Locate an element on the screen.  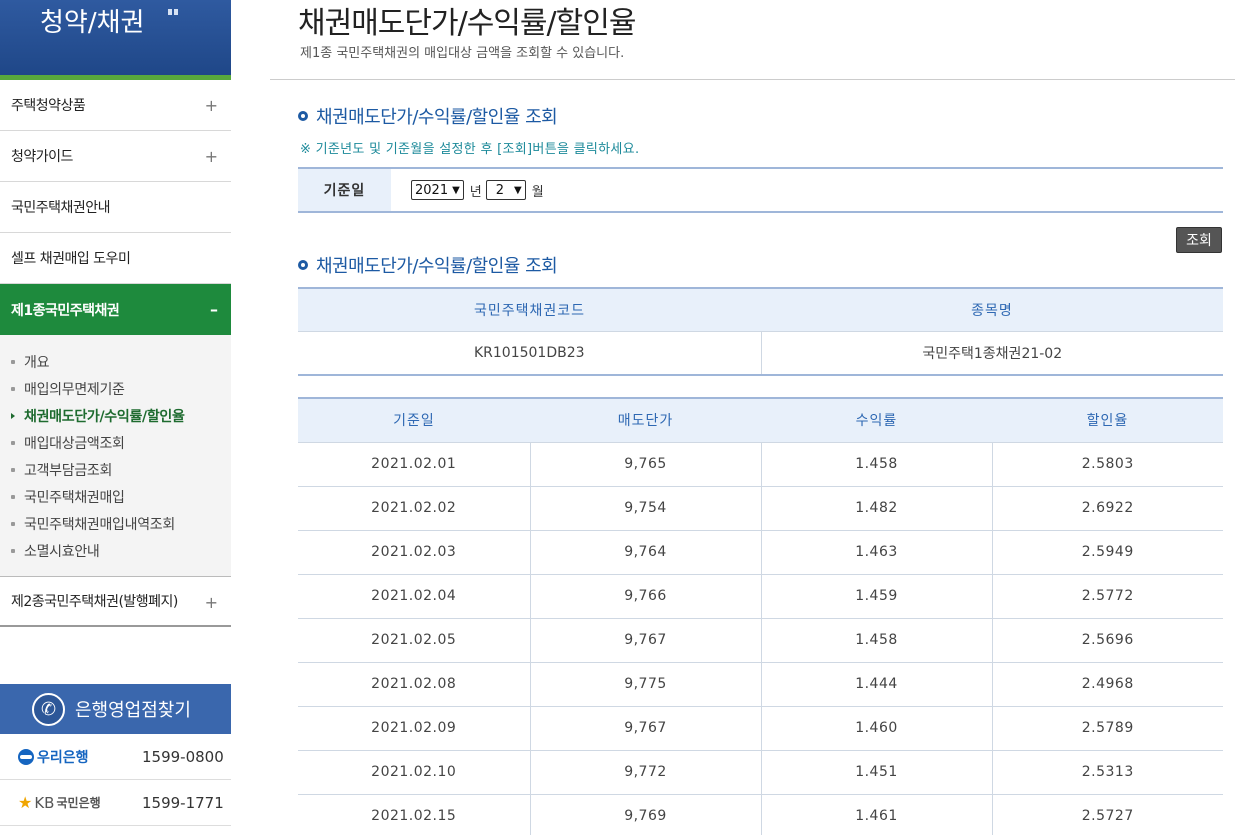
submenu-label: 고객부담금조회 is located at coordinates (68, 470).